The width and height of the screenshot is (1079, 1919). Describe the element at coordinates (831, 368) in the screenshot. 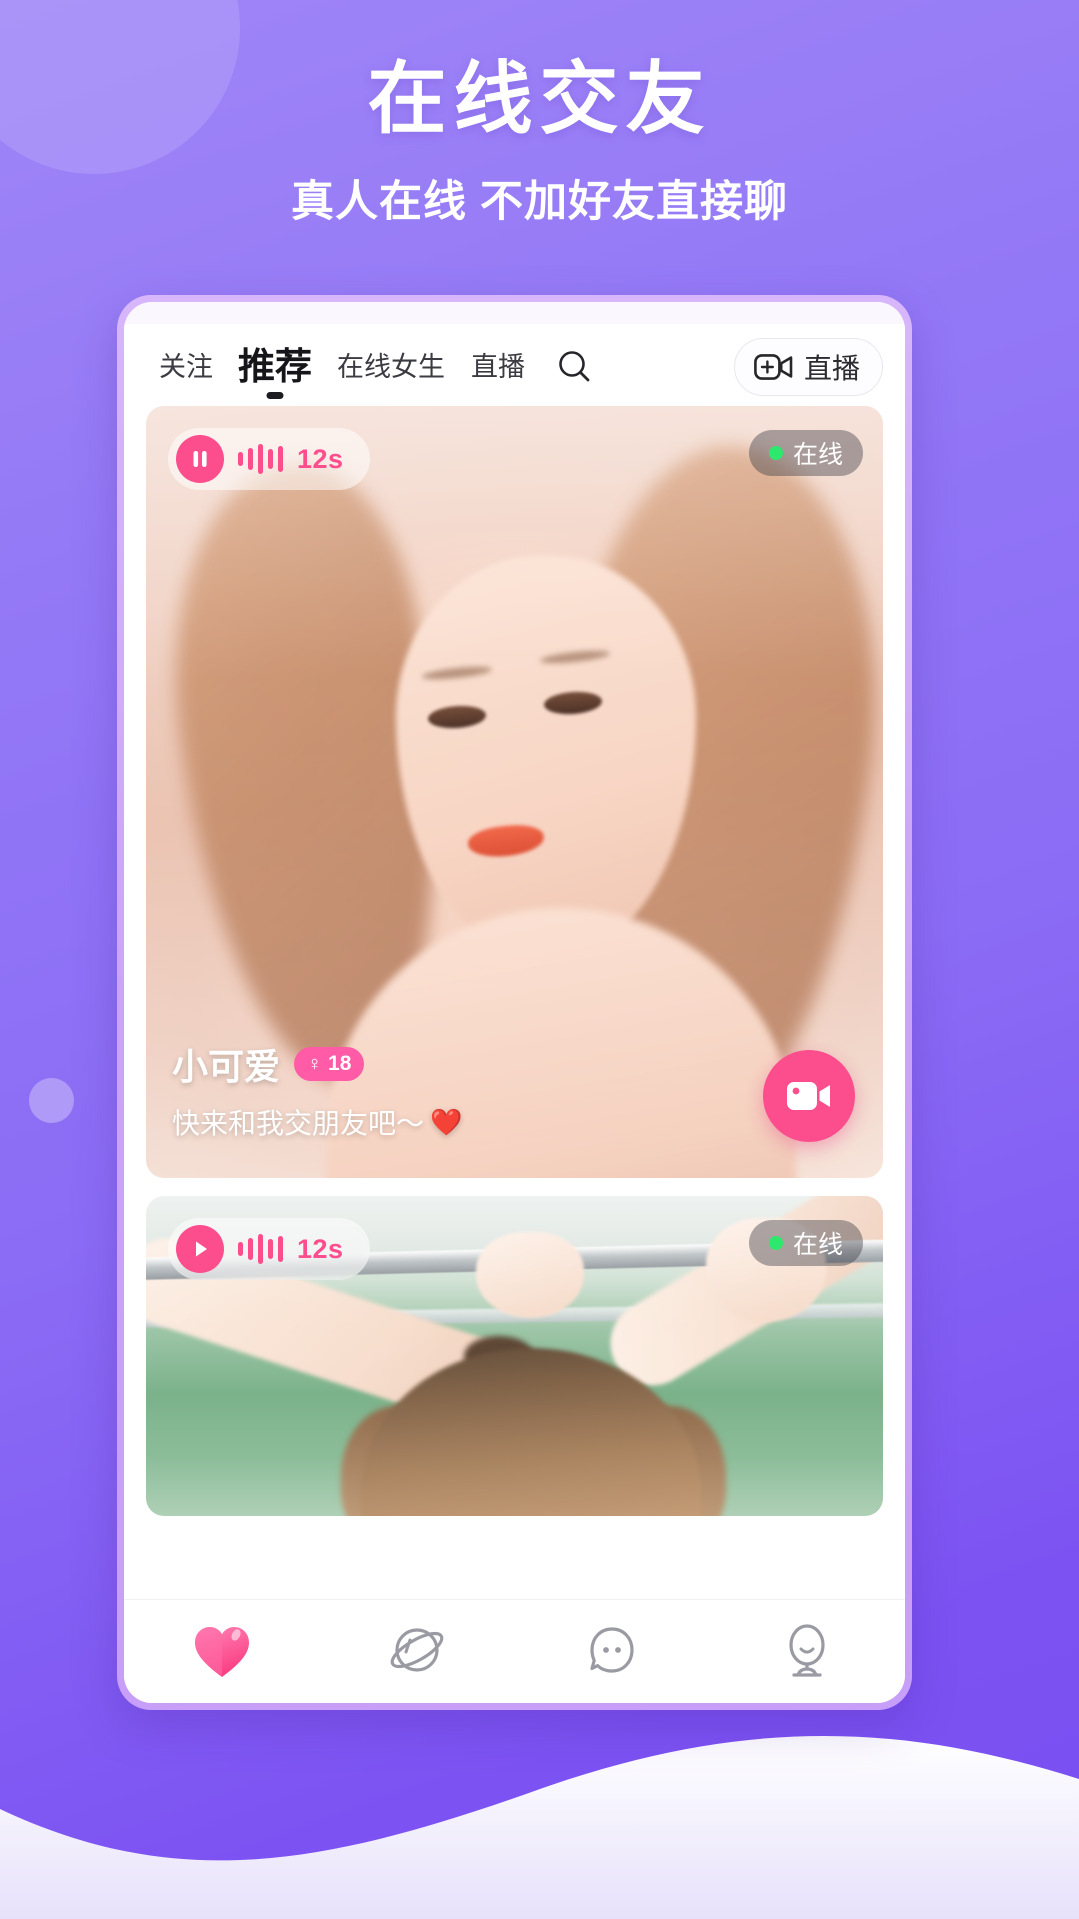

I see `start-live-button-label: 直播` at that location.